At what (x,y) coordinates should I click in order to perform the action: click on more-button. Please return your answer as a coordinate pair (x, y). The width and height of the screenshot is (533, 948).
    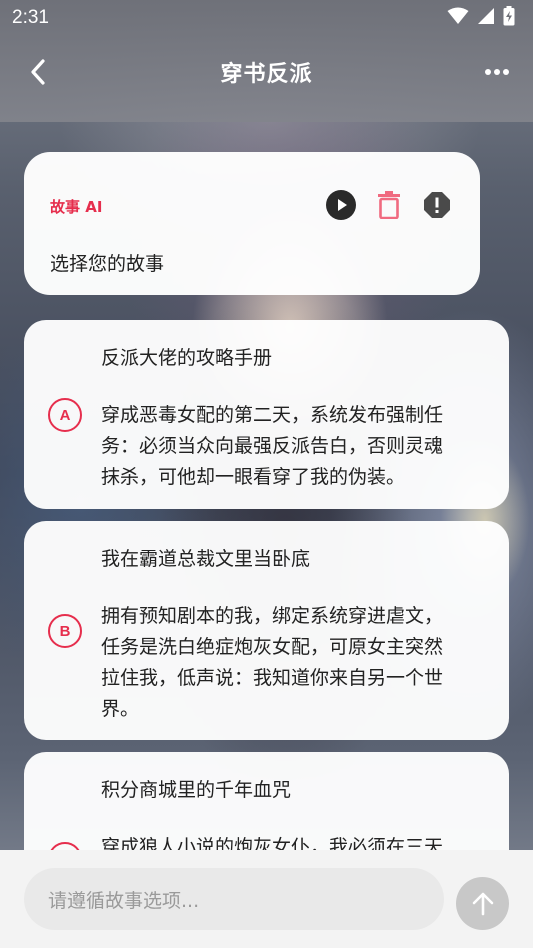
    Looking at the image, I should click on (497, 72).